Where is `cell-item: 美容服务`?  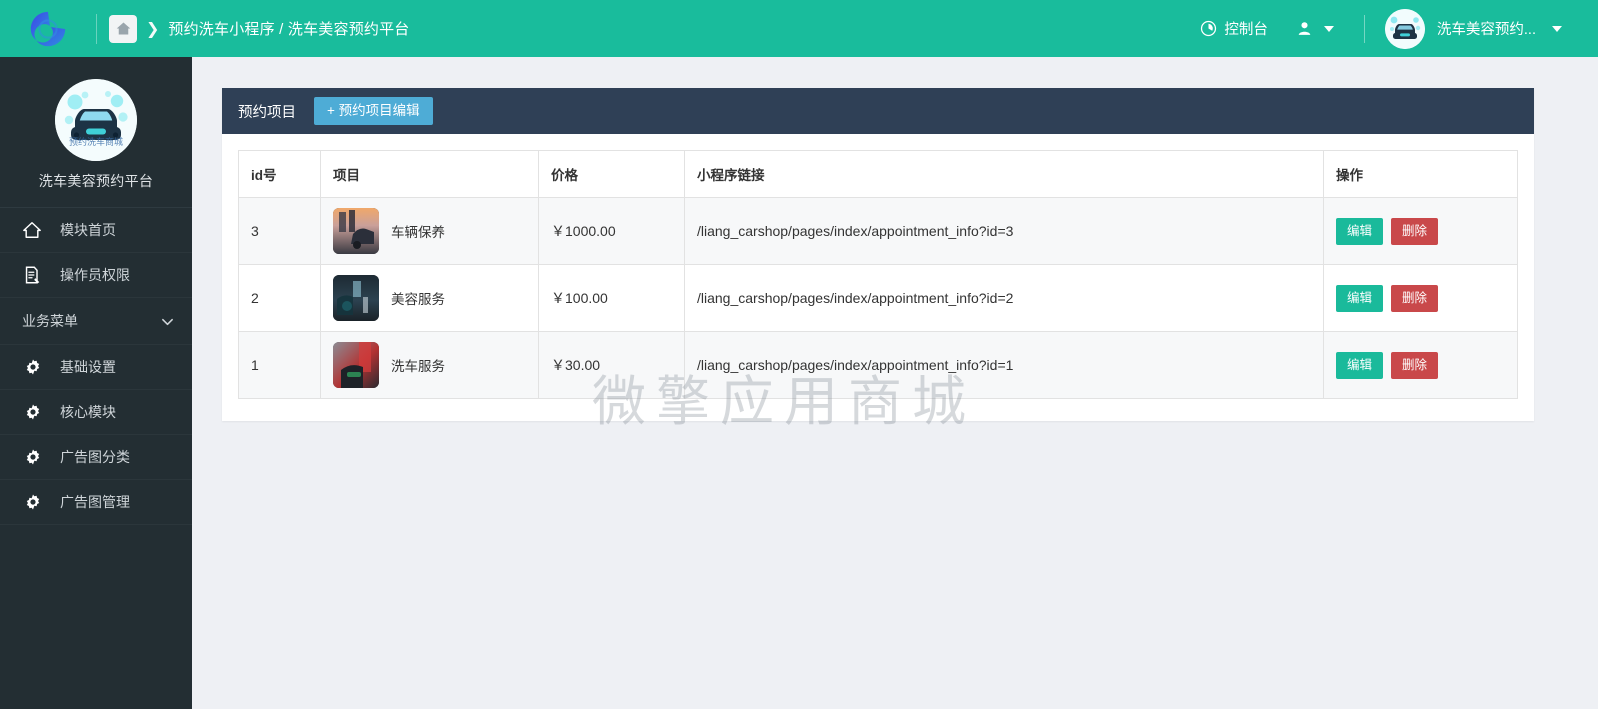 cell-item: 美容服务 is located at coordinates (429, 298).